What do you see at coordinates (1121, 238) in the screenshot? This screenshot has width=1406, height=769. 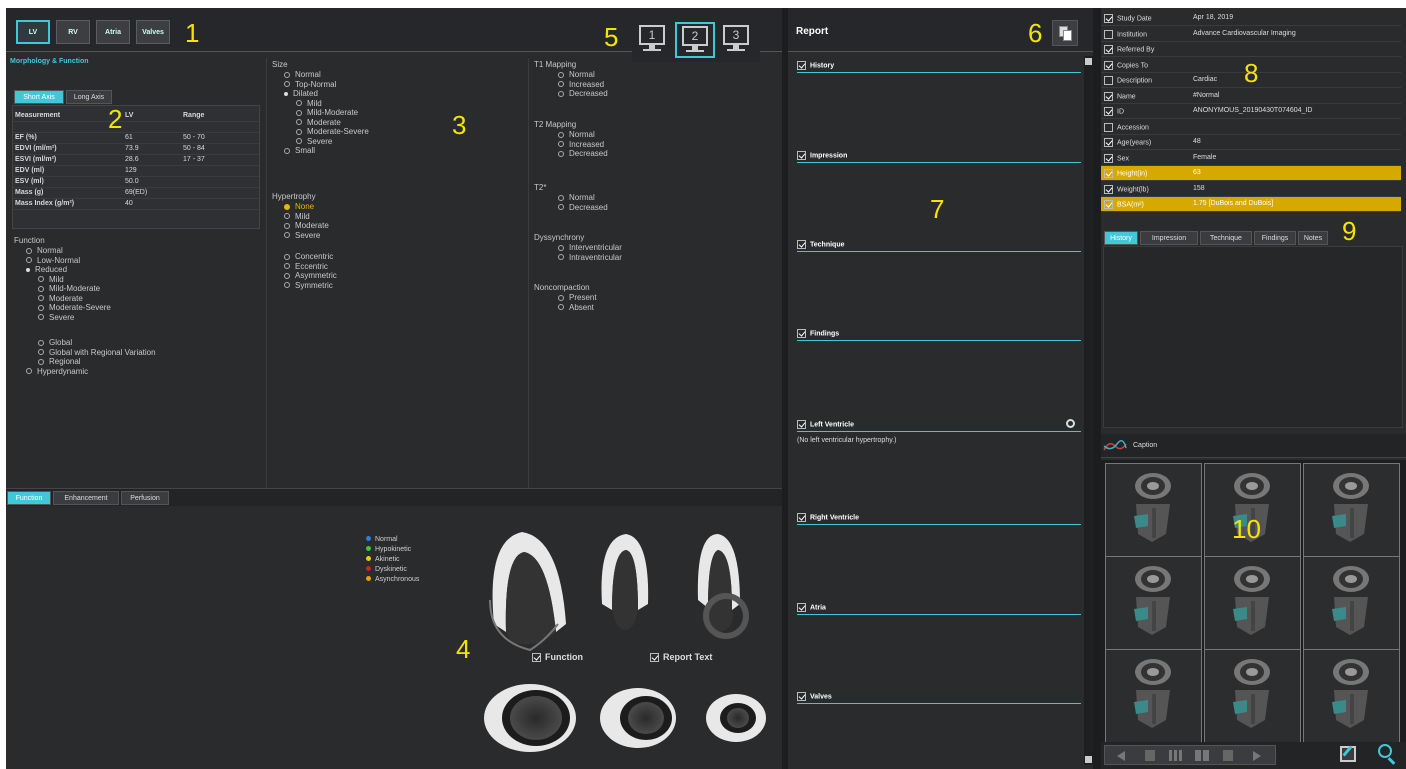 I see `notes-tab-history: History` at bounding box center [1121, 238].